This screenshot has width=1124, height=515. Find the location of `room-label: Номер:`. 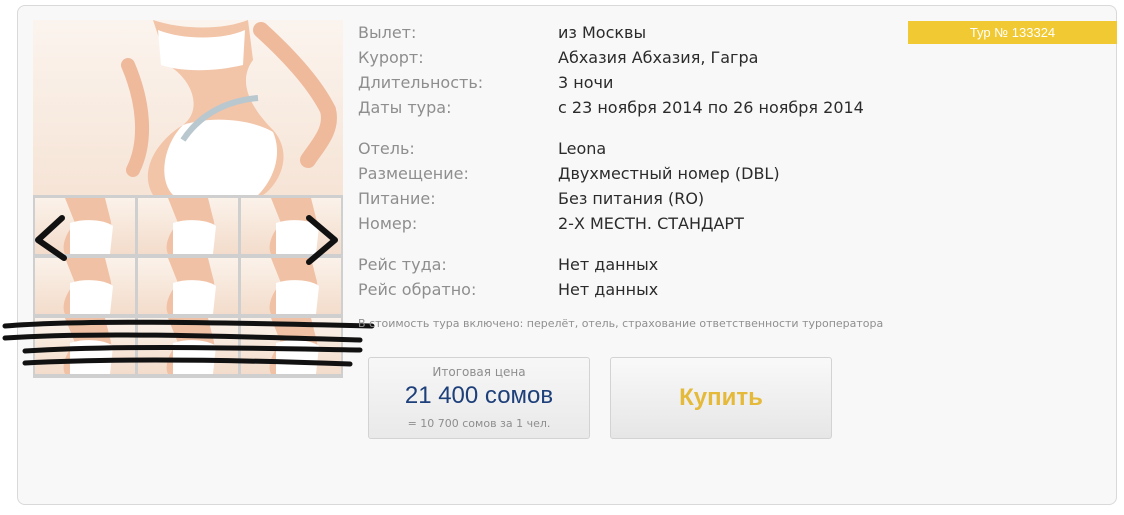

room-label: Номер: is located at coordinates (388, 223).